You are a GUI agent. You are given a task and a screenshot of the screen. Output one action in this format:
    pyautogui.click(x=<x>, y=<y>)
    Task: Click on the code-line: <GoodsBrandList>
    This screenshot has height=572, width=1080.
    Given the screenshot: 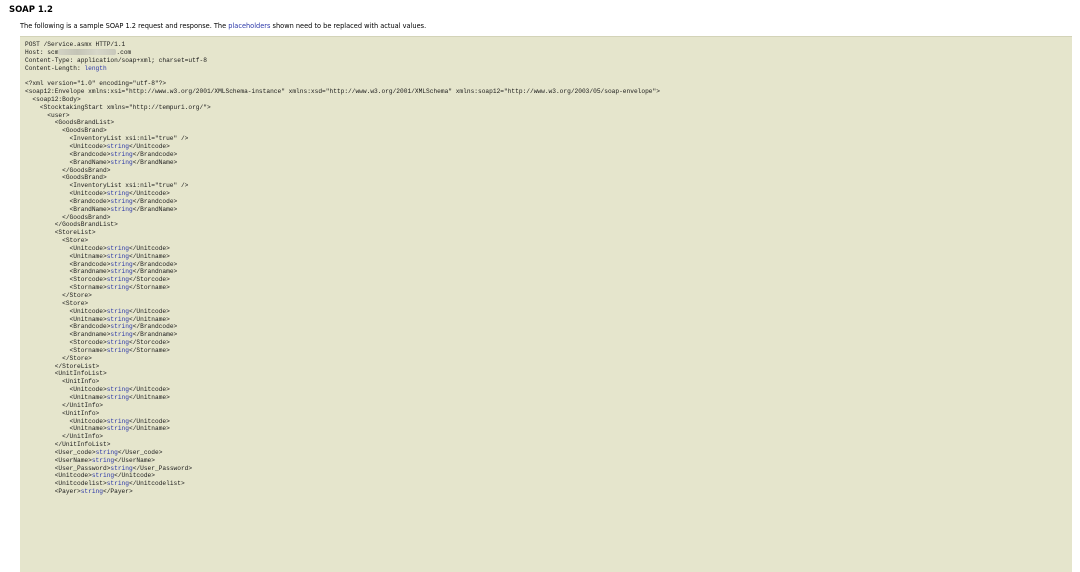 What is the action you would take?
    pyautogui.click(x=69, y=122)
    